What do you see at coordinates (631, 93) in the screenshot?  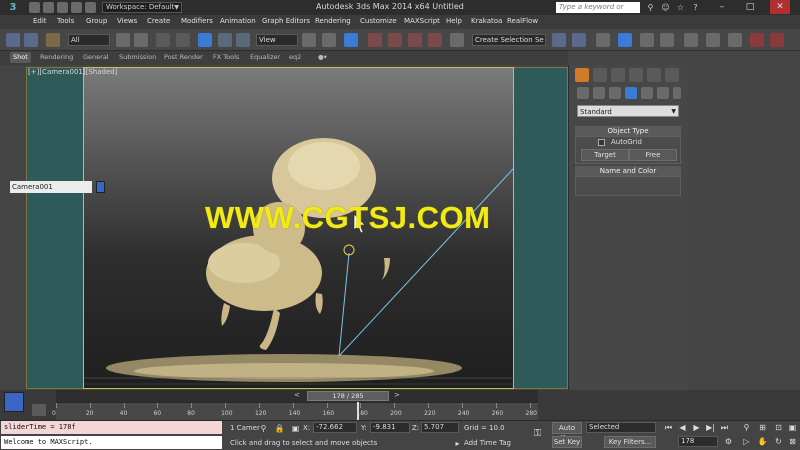 I see `cameras-icon` at bounding box center [631, 93].